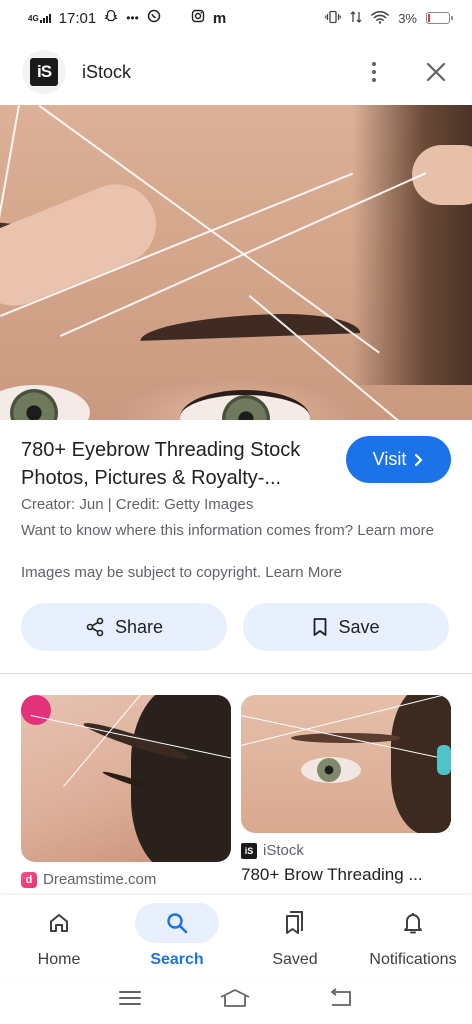 The image size is (472, 1024). Describe the element at coordinates (139, 626) in the screenshot. I see `share-label: Share` at that location.